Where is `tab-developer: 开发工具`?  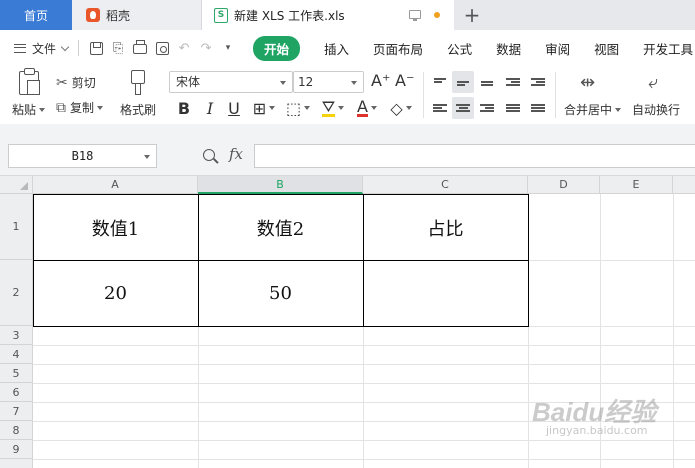 tab-developer: 开发工具 is located at coordinates (668, 48).